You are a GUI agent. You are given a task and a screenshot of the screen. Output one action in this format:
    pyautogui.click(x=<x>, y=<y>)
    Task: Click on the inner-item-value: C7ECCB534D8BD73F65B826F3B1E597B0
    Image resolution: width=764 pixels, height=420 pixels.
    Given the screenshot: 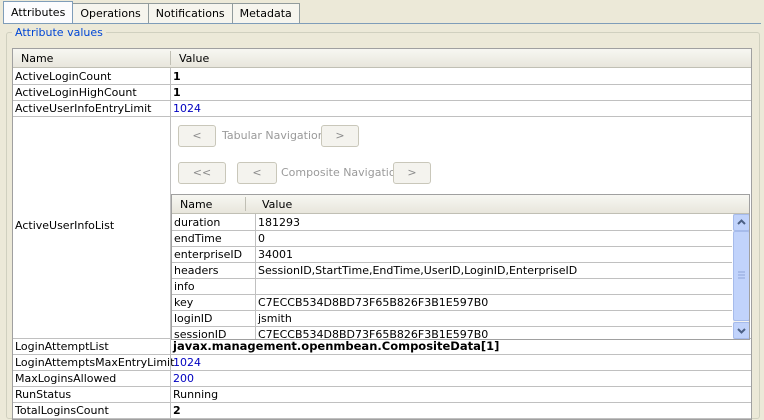 What is the action you would take?
    pyautogui.click(x=373, y=302)
    